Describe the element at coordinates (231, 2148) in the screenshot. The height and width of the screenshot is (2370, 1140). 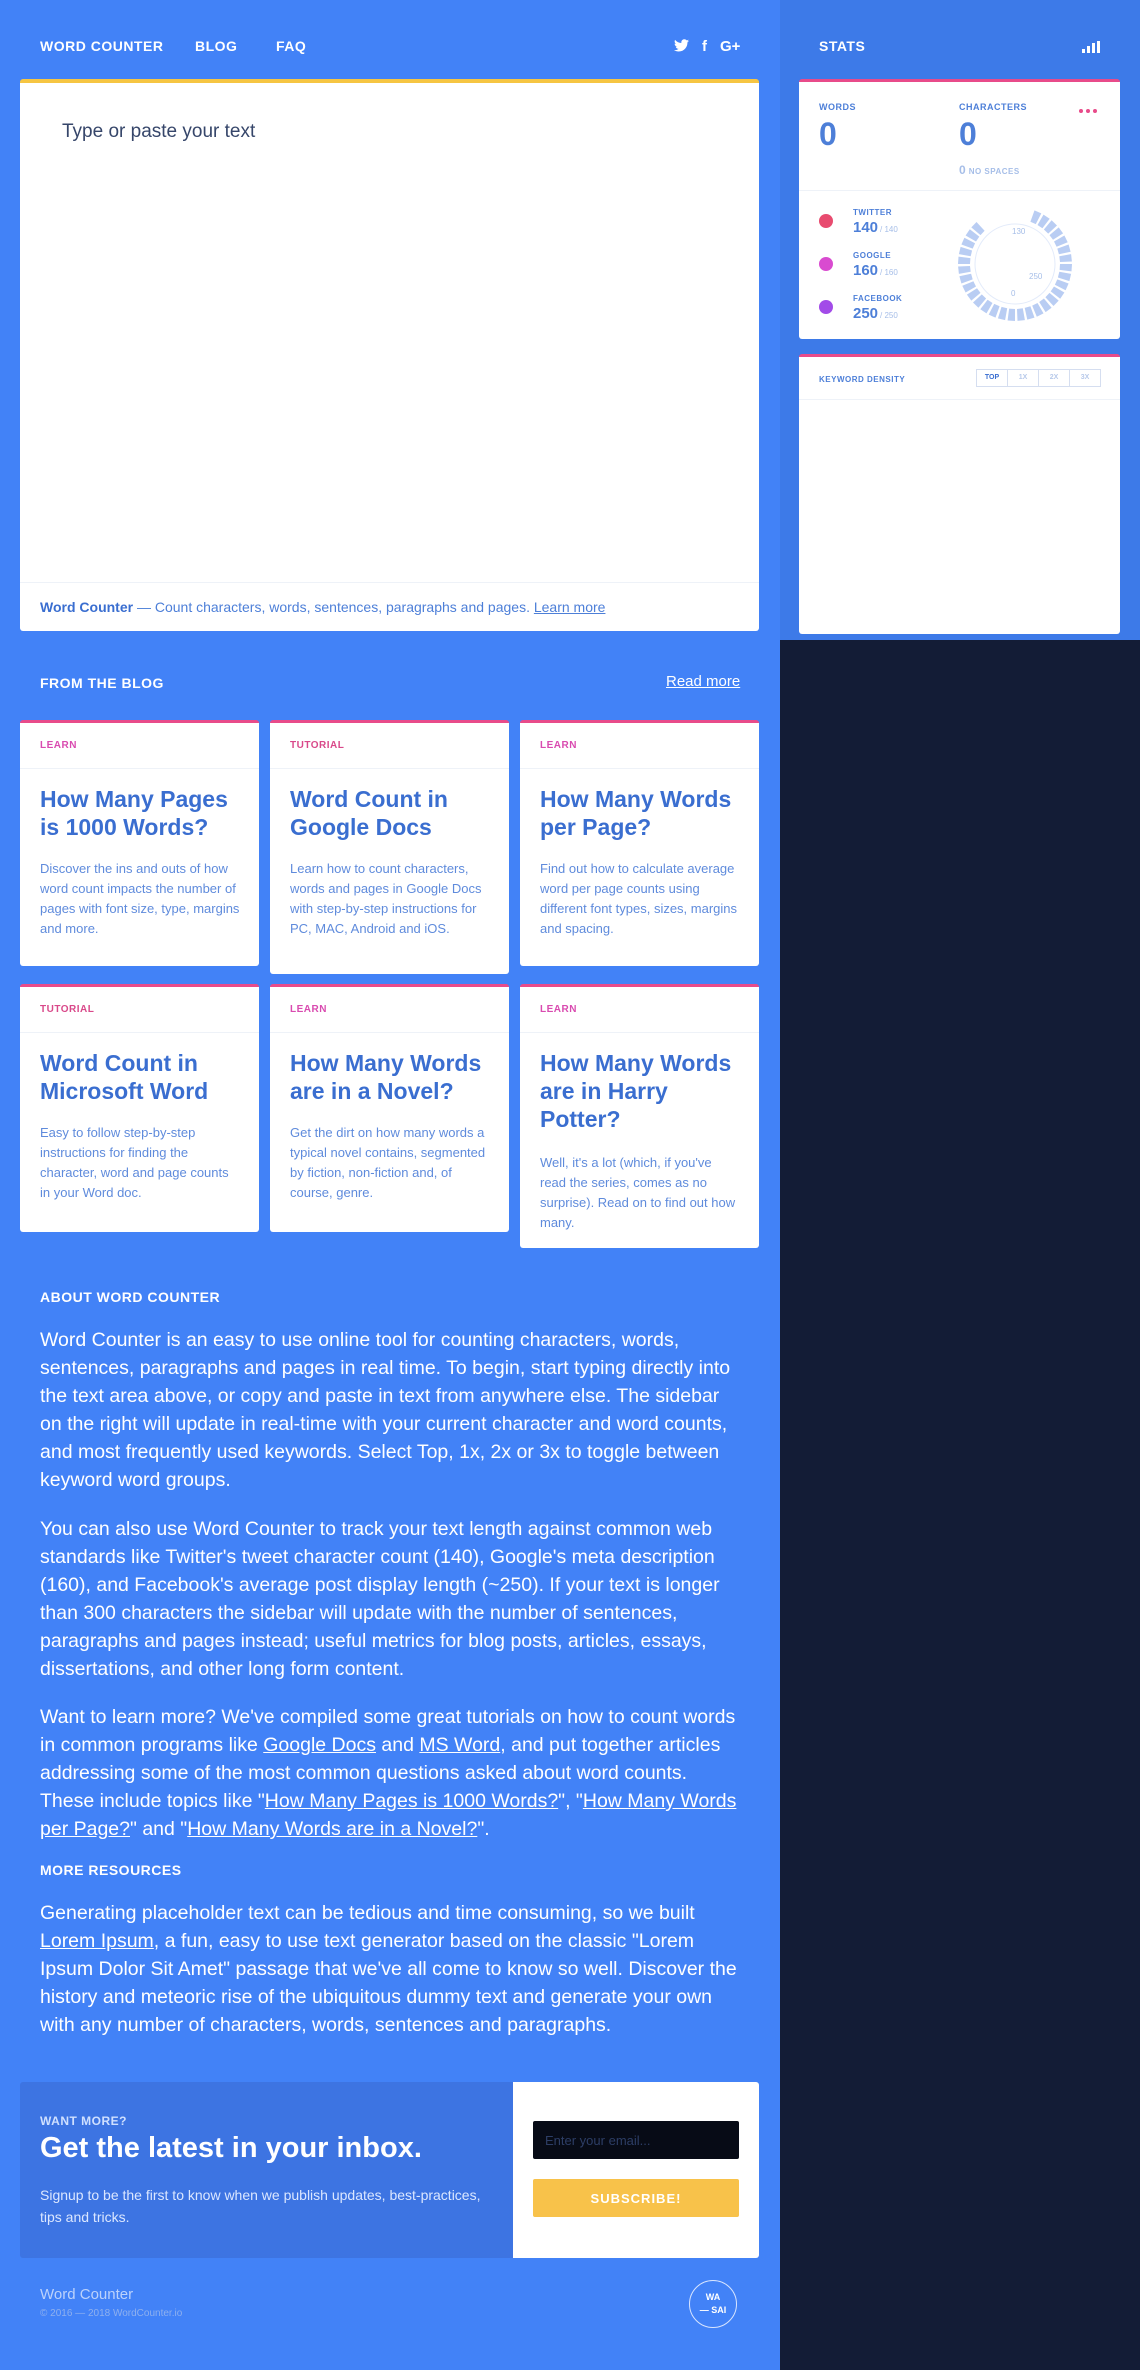
I see `newsletter-title: Get the latest in your inbox.` at that location.